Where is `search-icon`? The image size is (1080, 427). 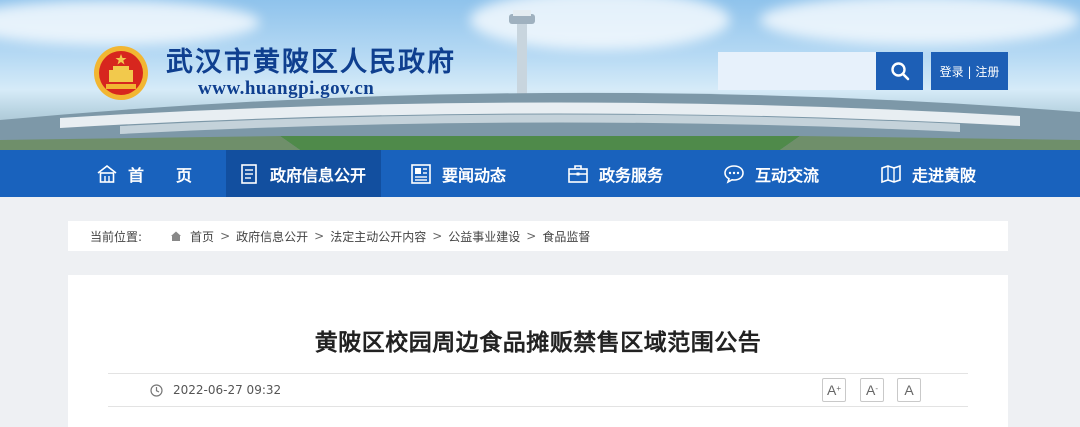 search-icon is located at coordinates (899, 71).